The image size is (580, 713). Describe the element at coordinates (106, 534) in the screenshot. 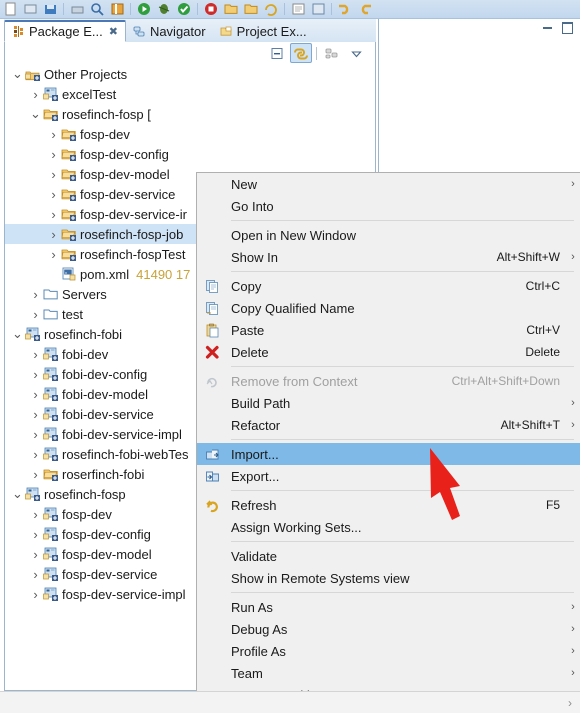

I see `tree-row-label: fosp-dev-config` at that location.